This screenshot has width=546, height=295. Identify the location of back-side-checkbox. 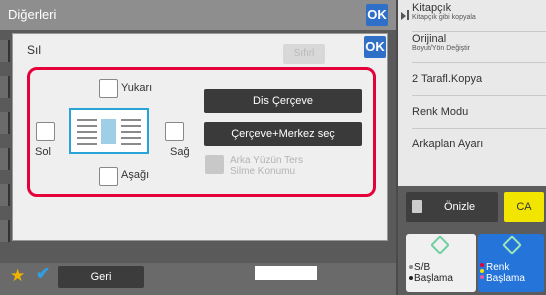
(214, 164).